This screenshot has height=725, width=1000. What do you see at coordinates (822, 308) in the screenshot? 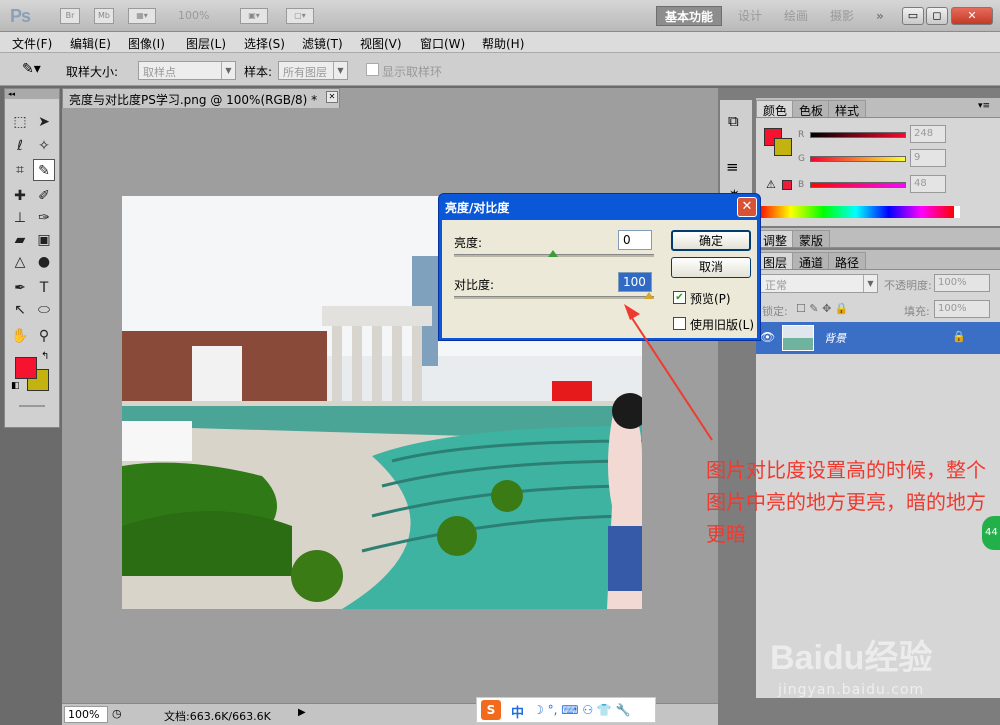
I see `lock-icons: ☐ ✎ ✥ 🔒` at bounding box center [822, 308].